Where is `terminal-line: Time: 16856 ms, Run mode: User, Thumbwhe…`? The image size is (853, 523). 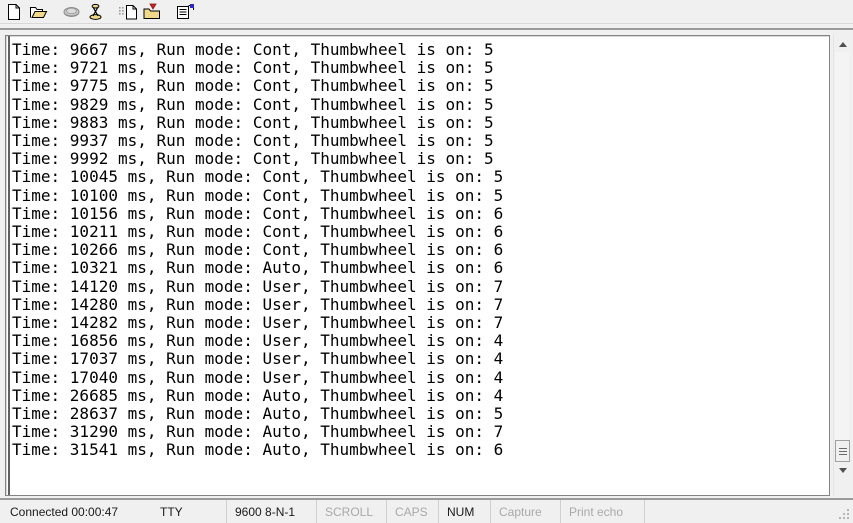
terminal-line: Time: 16856 ms, Run mode: User, Thumbwhe… is located at coordinates (258, 341).